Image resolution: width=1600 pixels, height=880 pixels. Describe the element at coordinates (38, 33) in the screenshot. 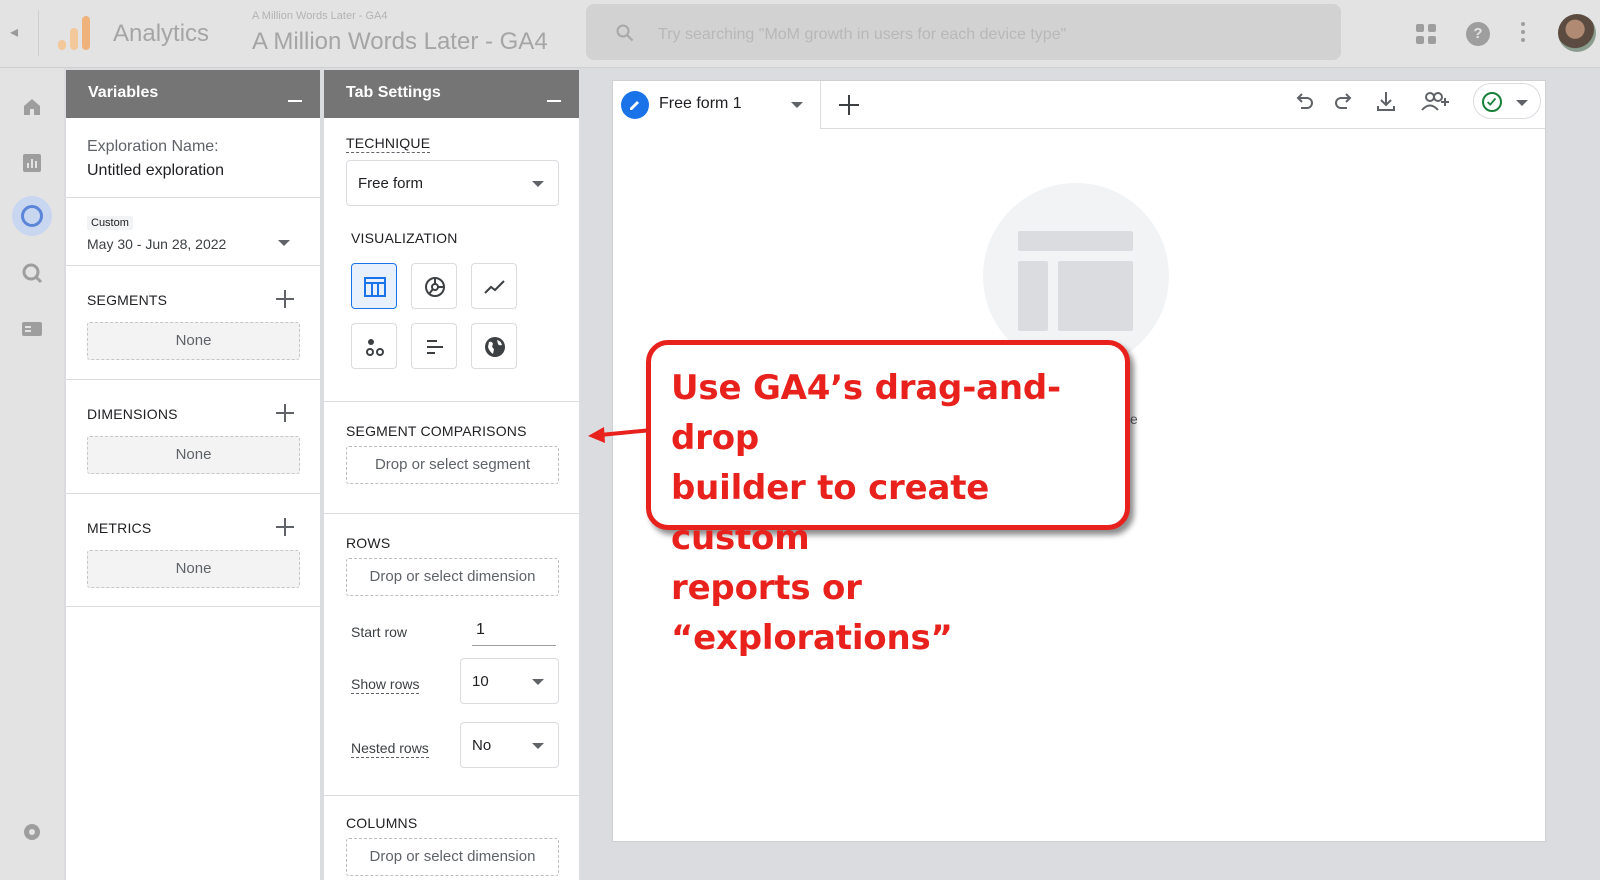

I see `divider` at that location.